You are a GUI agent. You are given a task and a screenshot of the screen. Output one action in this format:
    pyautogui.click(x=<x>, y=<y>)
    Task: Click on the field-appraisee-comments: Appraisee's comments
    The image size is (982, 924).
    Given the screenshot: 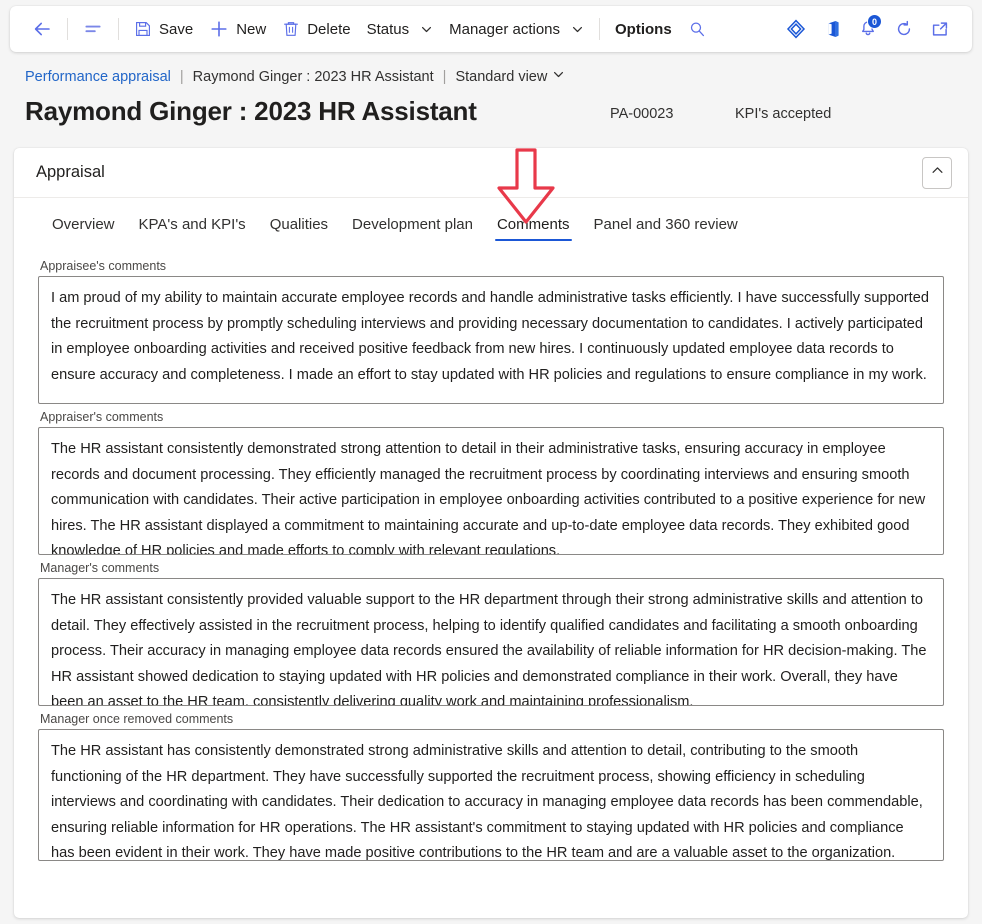 What is the action you would take?
    pyautogui.click(x=491, y=331)
    